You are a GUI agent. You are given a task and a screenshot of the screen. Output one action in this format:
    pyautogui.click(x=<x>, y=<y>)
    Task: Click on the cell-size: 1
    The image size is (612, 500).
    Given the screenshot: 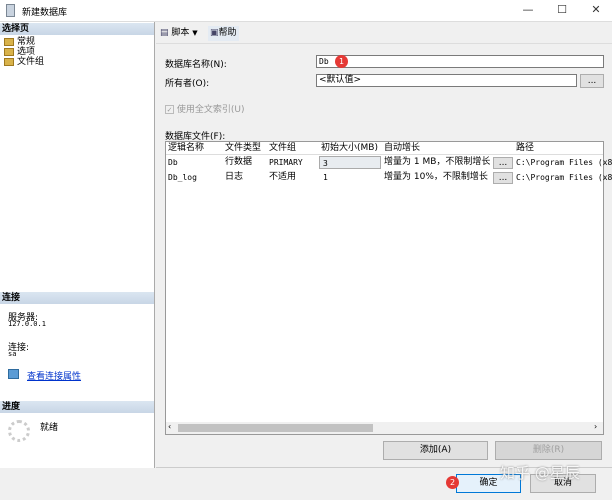 What is the action you would take?
    pyautogui.click(x=325, y=177)
    